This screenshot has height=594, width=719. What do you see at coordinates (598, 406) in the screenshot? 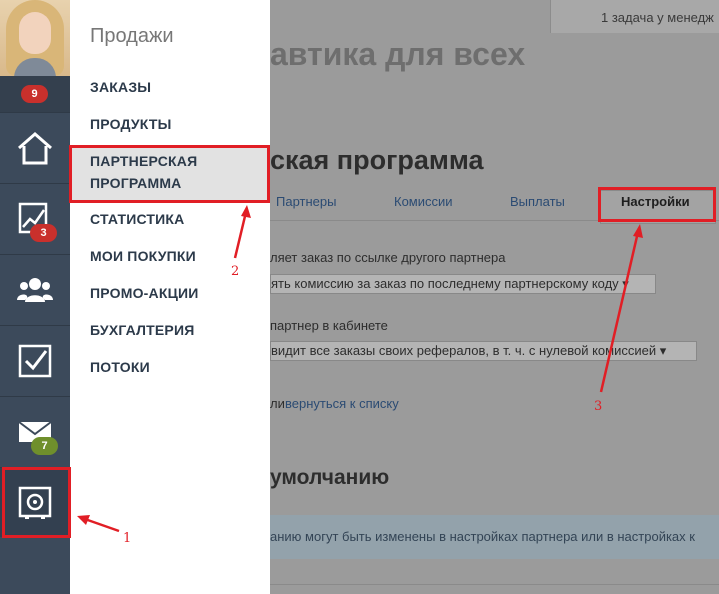
I see `annotation-number-3: 3` at bounding box center [598, 406].